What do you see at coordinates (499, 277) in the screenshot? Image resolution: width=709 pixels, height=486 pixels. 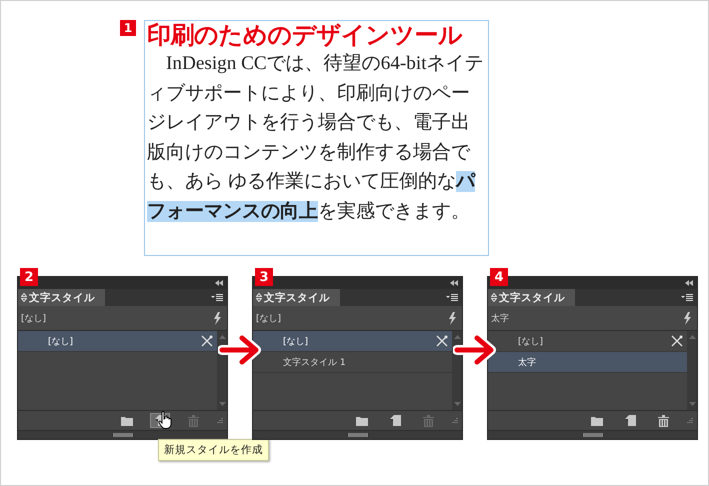 I see `step-number: 4` at bounding box center [499, 277].